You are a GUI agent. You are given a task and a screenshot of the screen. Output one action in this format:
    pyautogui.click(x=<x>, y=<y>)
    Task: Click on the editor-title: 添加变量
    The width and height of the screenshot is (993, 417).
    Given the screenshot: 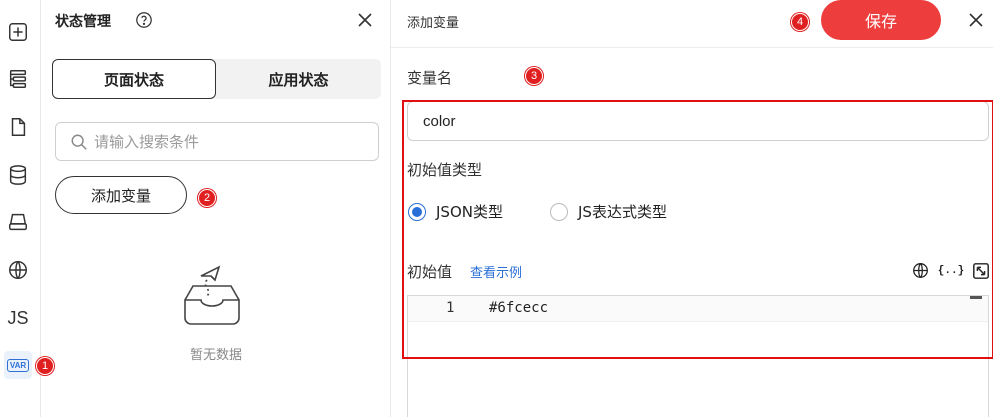 What is the action you would take?
    pyautogui.click(x=433, y=23)
    